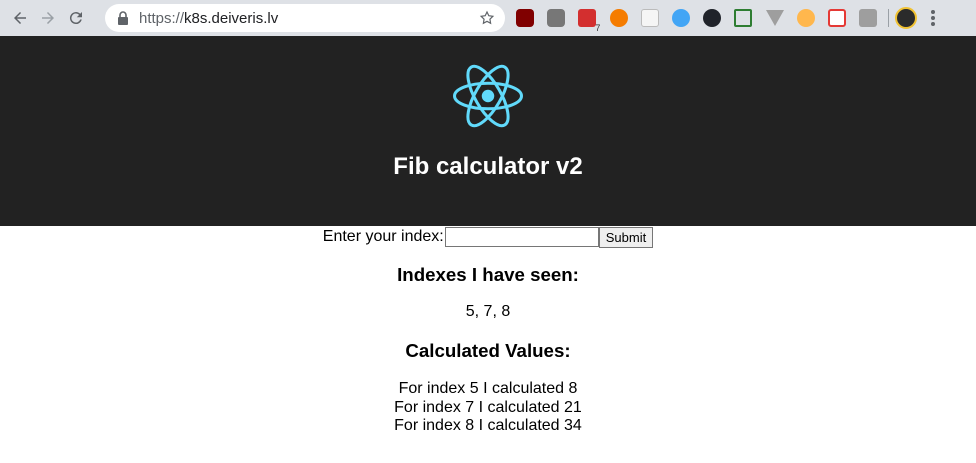 This screenshot has height=463, width=976. What do you see at coordinates (209, 18) in the screenshot?
I see `url-text: https://k8s.deiveris.lv` at bounding box center [209, 18].